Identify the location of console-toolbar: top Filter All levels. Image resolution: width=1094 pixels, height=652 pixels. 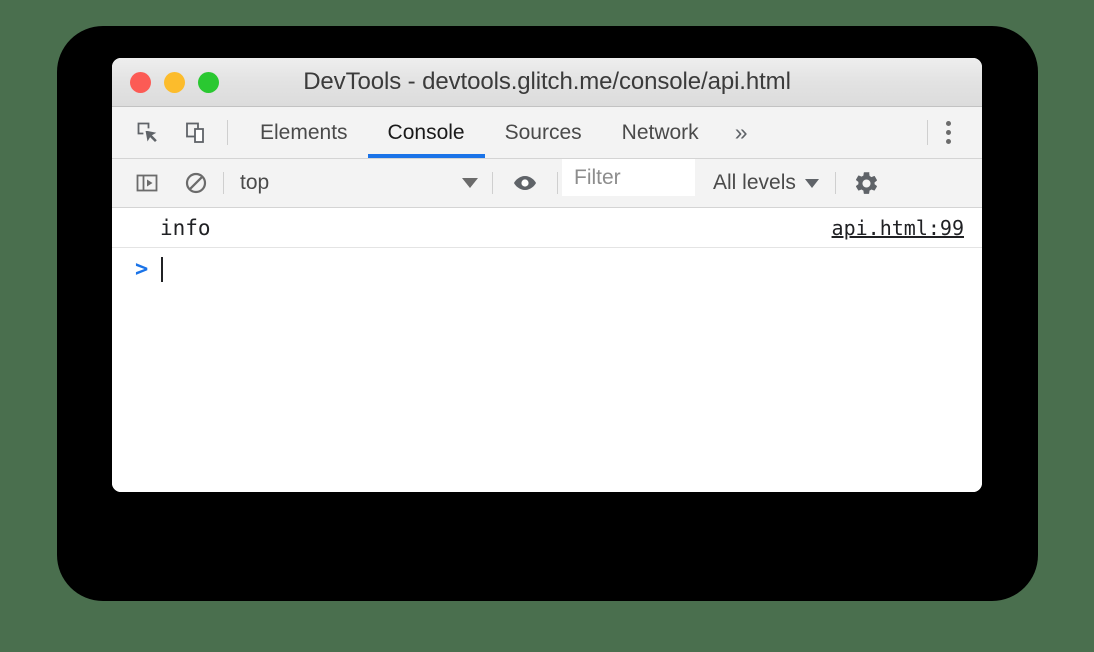
(547, 183).